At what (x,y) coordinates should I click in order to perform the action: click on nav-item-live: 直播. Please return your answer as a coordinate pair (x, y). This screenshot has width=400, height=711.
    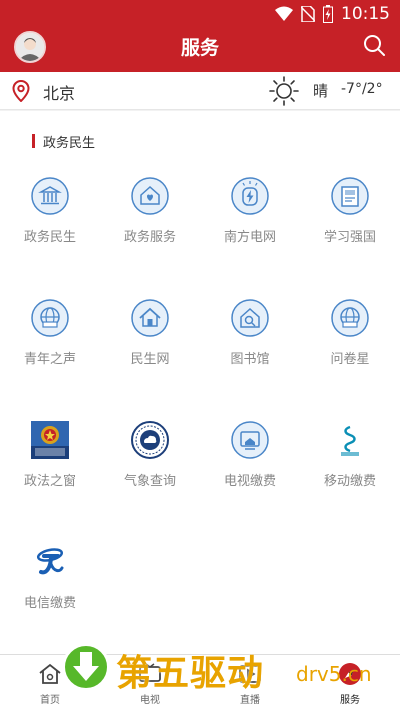
    Looking at the image, I should click on (250, 683).